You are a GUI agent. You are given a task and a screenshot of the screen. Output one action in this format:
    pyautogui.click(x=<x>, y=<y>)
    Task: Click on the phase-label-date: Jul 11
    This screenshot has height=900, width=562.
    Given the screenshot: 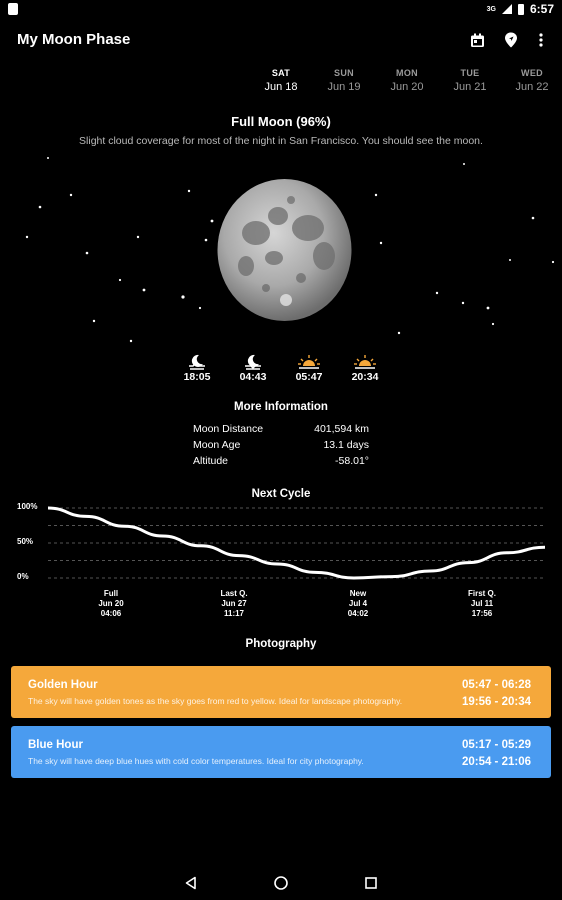 What is the action you would take?
    pyautogui.click(x=482, y=603)
    